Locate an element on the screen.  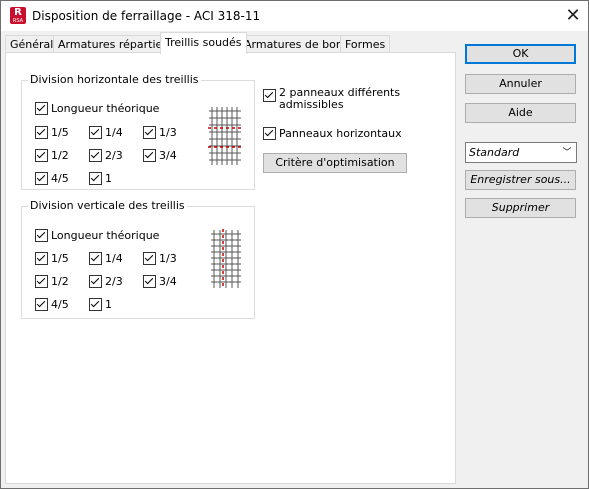
tab-armatures-de-bord: Armatures de bord is located at coordinates (296, 44).